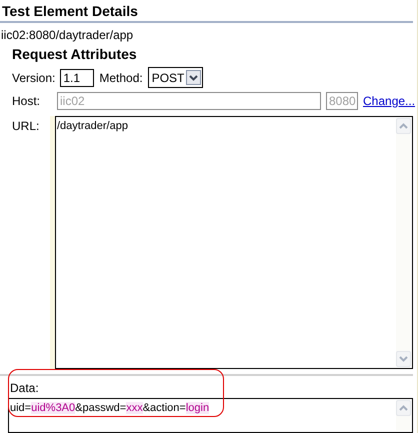 The height and width of the screenshot is (433, 418). What do you see at coordinates (24, 387) in the screenshot?
I see `data-label: Data:` at bounding box center [24, 387].